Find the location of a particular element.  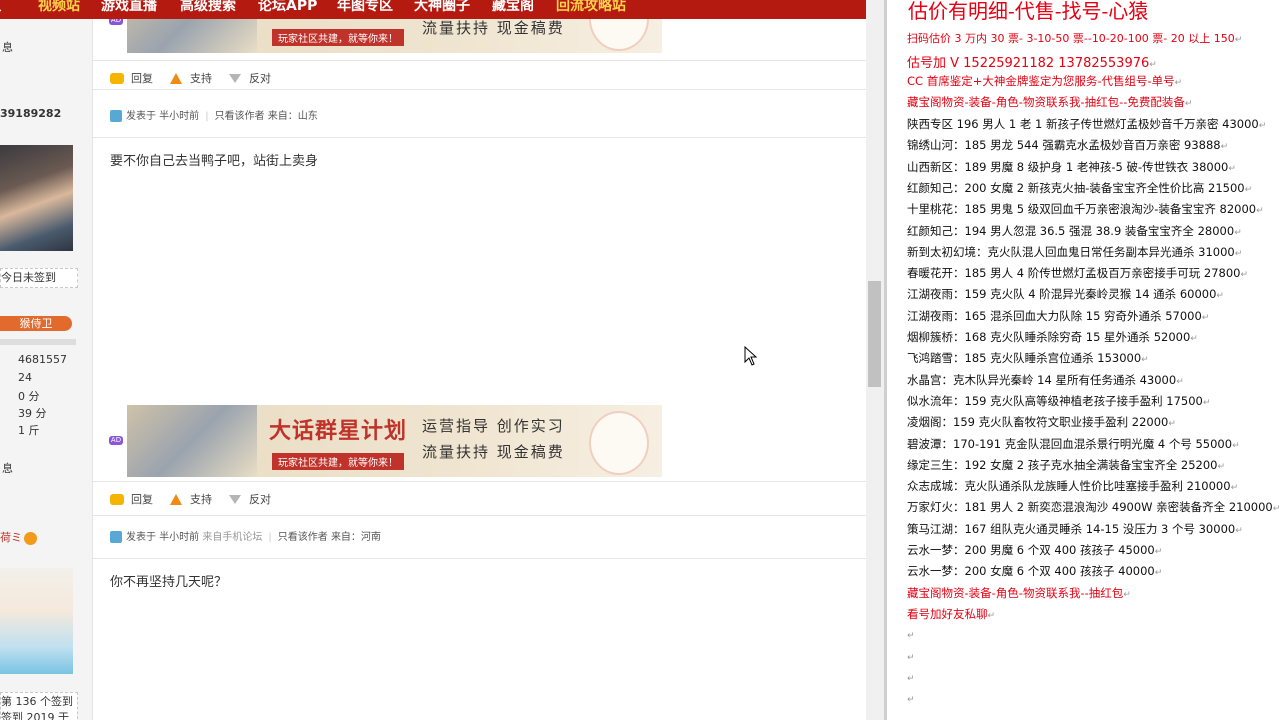

post-time: 发表于 半小时前 is located at coordinates (163, 116).